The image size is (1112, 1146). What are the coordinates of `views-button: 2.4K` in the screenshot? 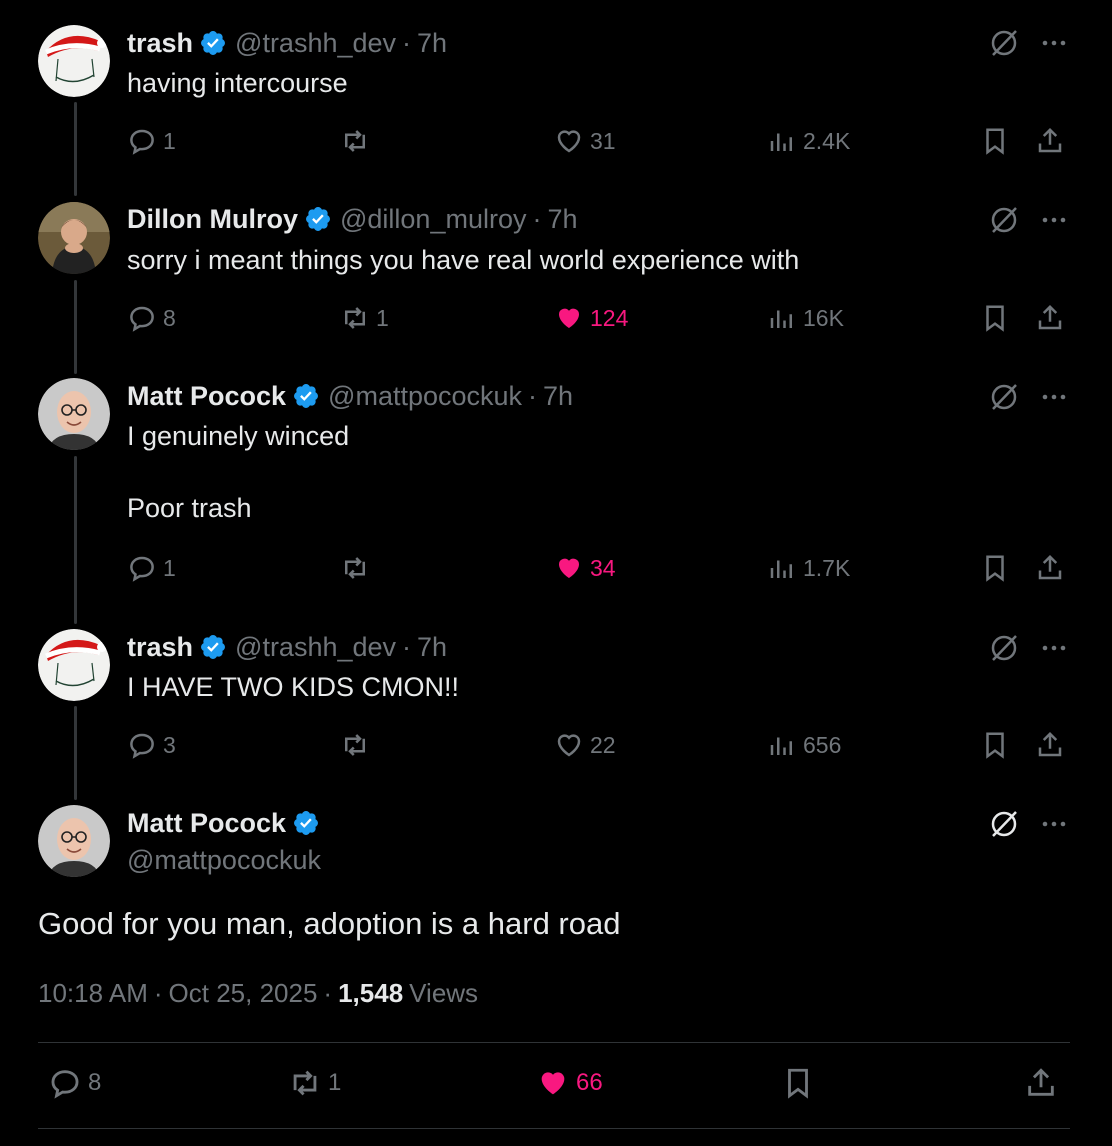 It's located at (808, 141).